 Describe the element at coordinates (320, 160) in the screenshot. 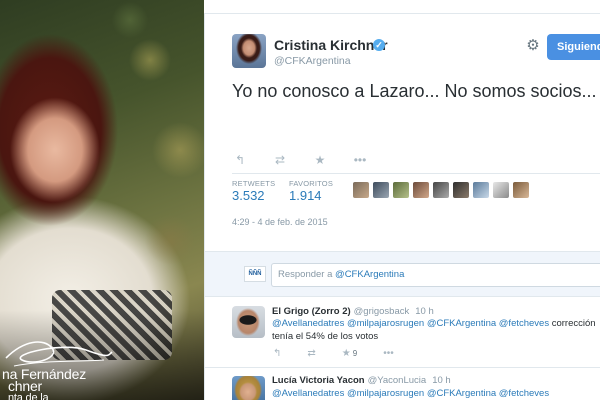

I see `favorite-icon: ★` at that location.